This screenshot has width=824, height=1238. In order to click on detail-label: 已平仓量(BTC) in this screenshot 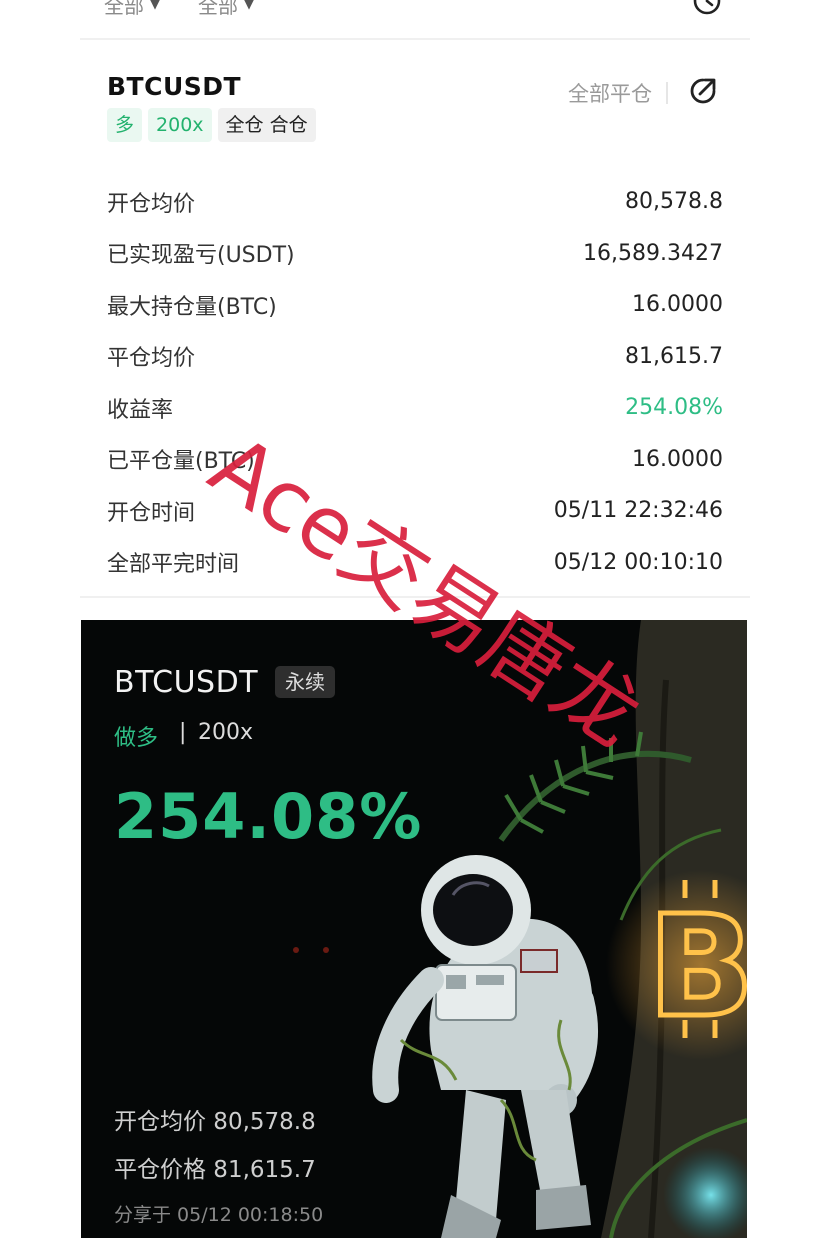, I will do `click(181, 462)`.